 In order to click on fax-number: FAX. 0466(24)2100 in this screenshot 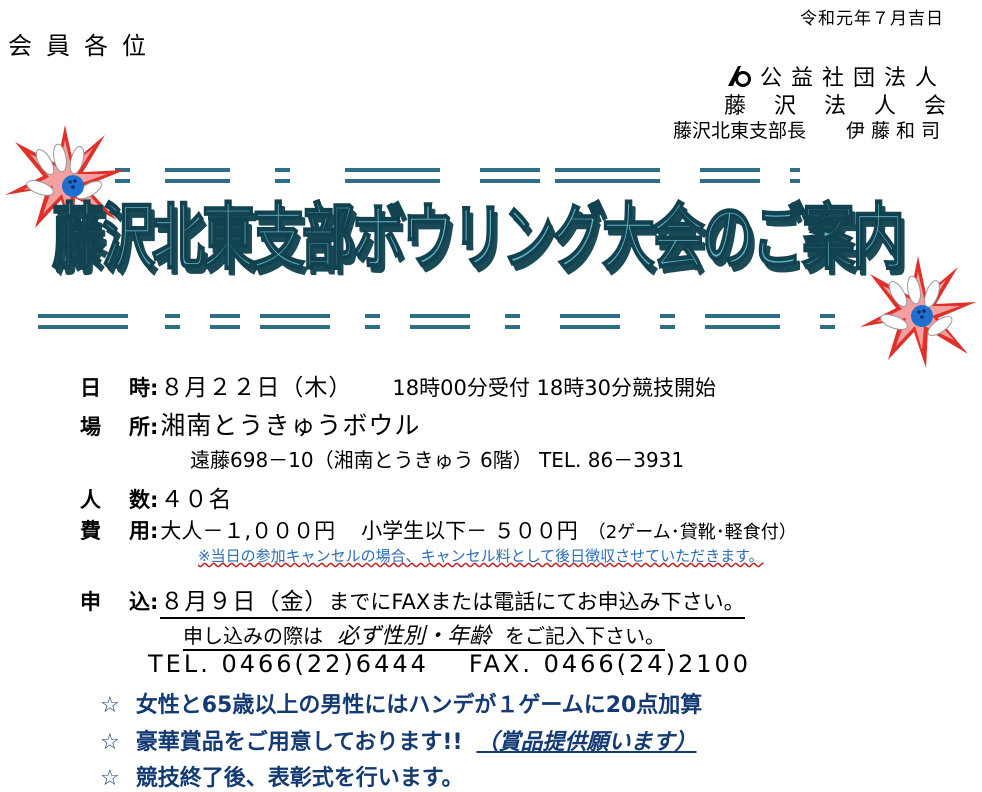, I will do `click(610, 664)`.